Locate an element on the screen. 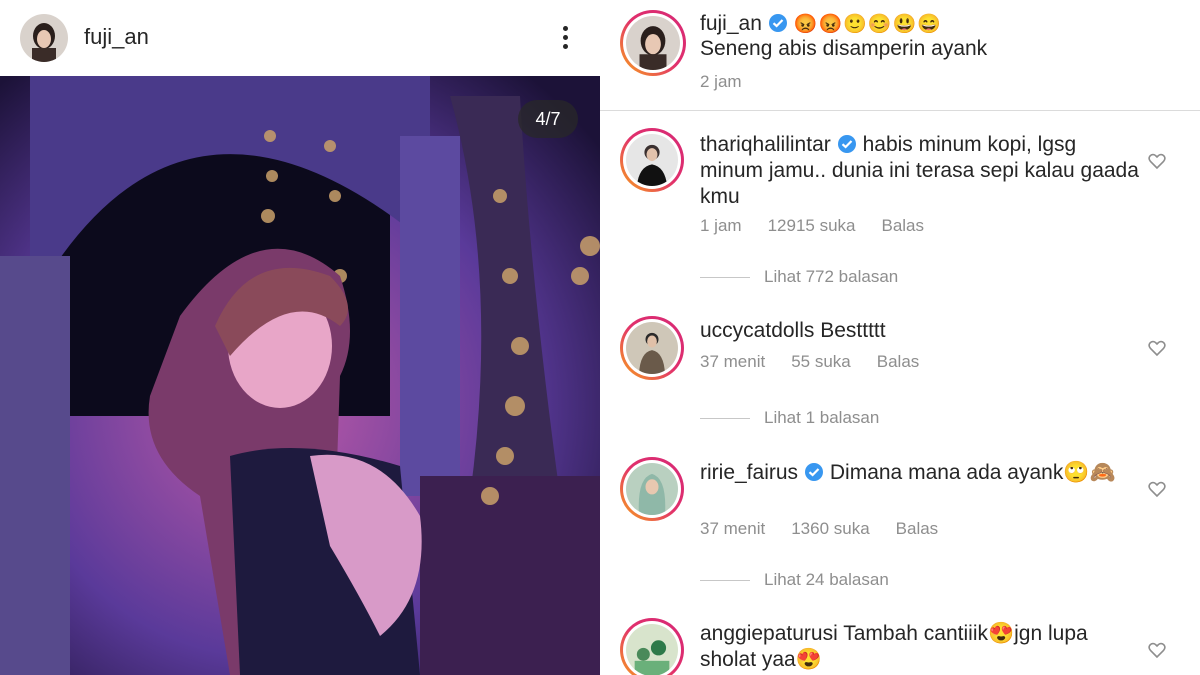 Image resolution: width=1200 pixels, height=675 pixels. more-options-icon is located at coordinates (566, 38).